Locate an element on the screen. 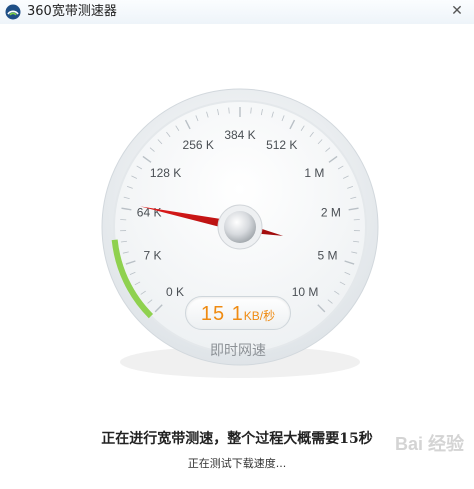 Image resolution: width=474 pixels, height=489 pixels. speed-readout: 15 1KB/秒 is located at coordinates (238, 313).